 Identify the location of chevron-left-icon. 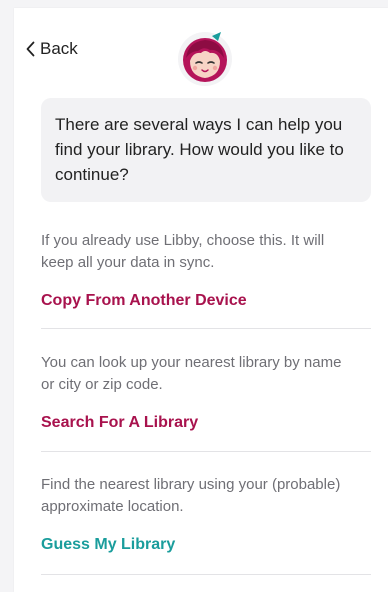
(30, 49).